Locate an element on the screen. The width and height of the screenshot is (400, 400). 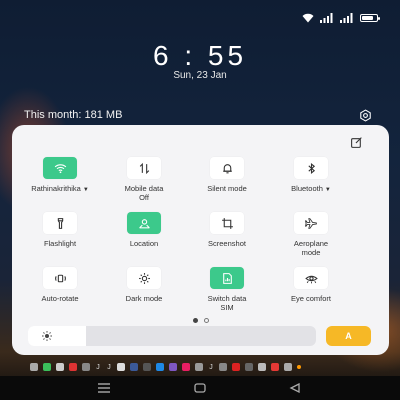
tile-label: Dark mode is located at coordinates (144, 298).